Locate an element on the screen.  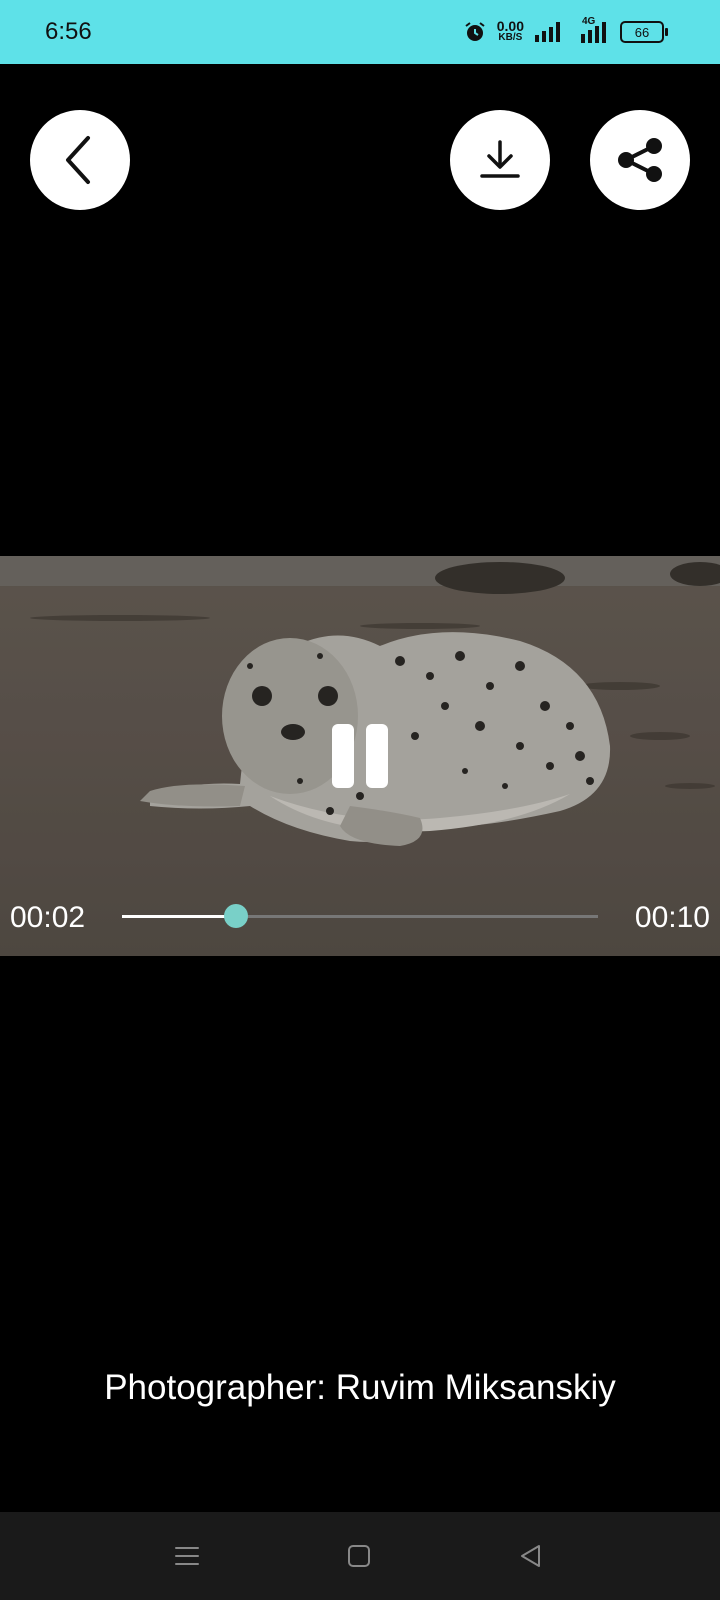
nav-home-button is located at coordinates (359, 1556).